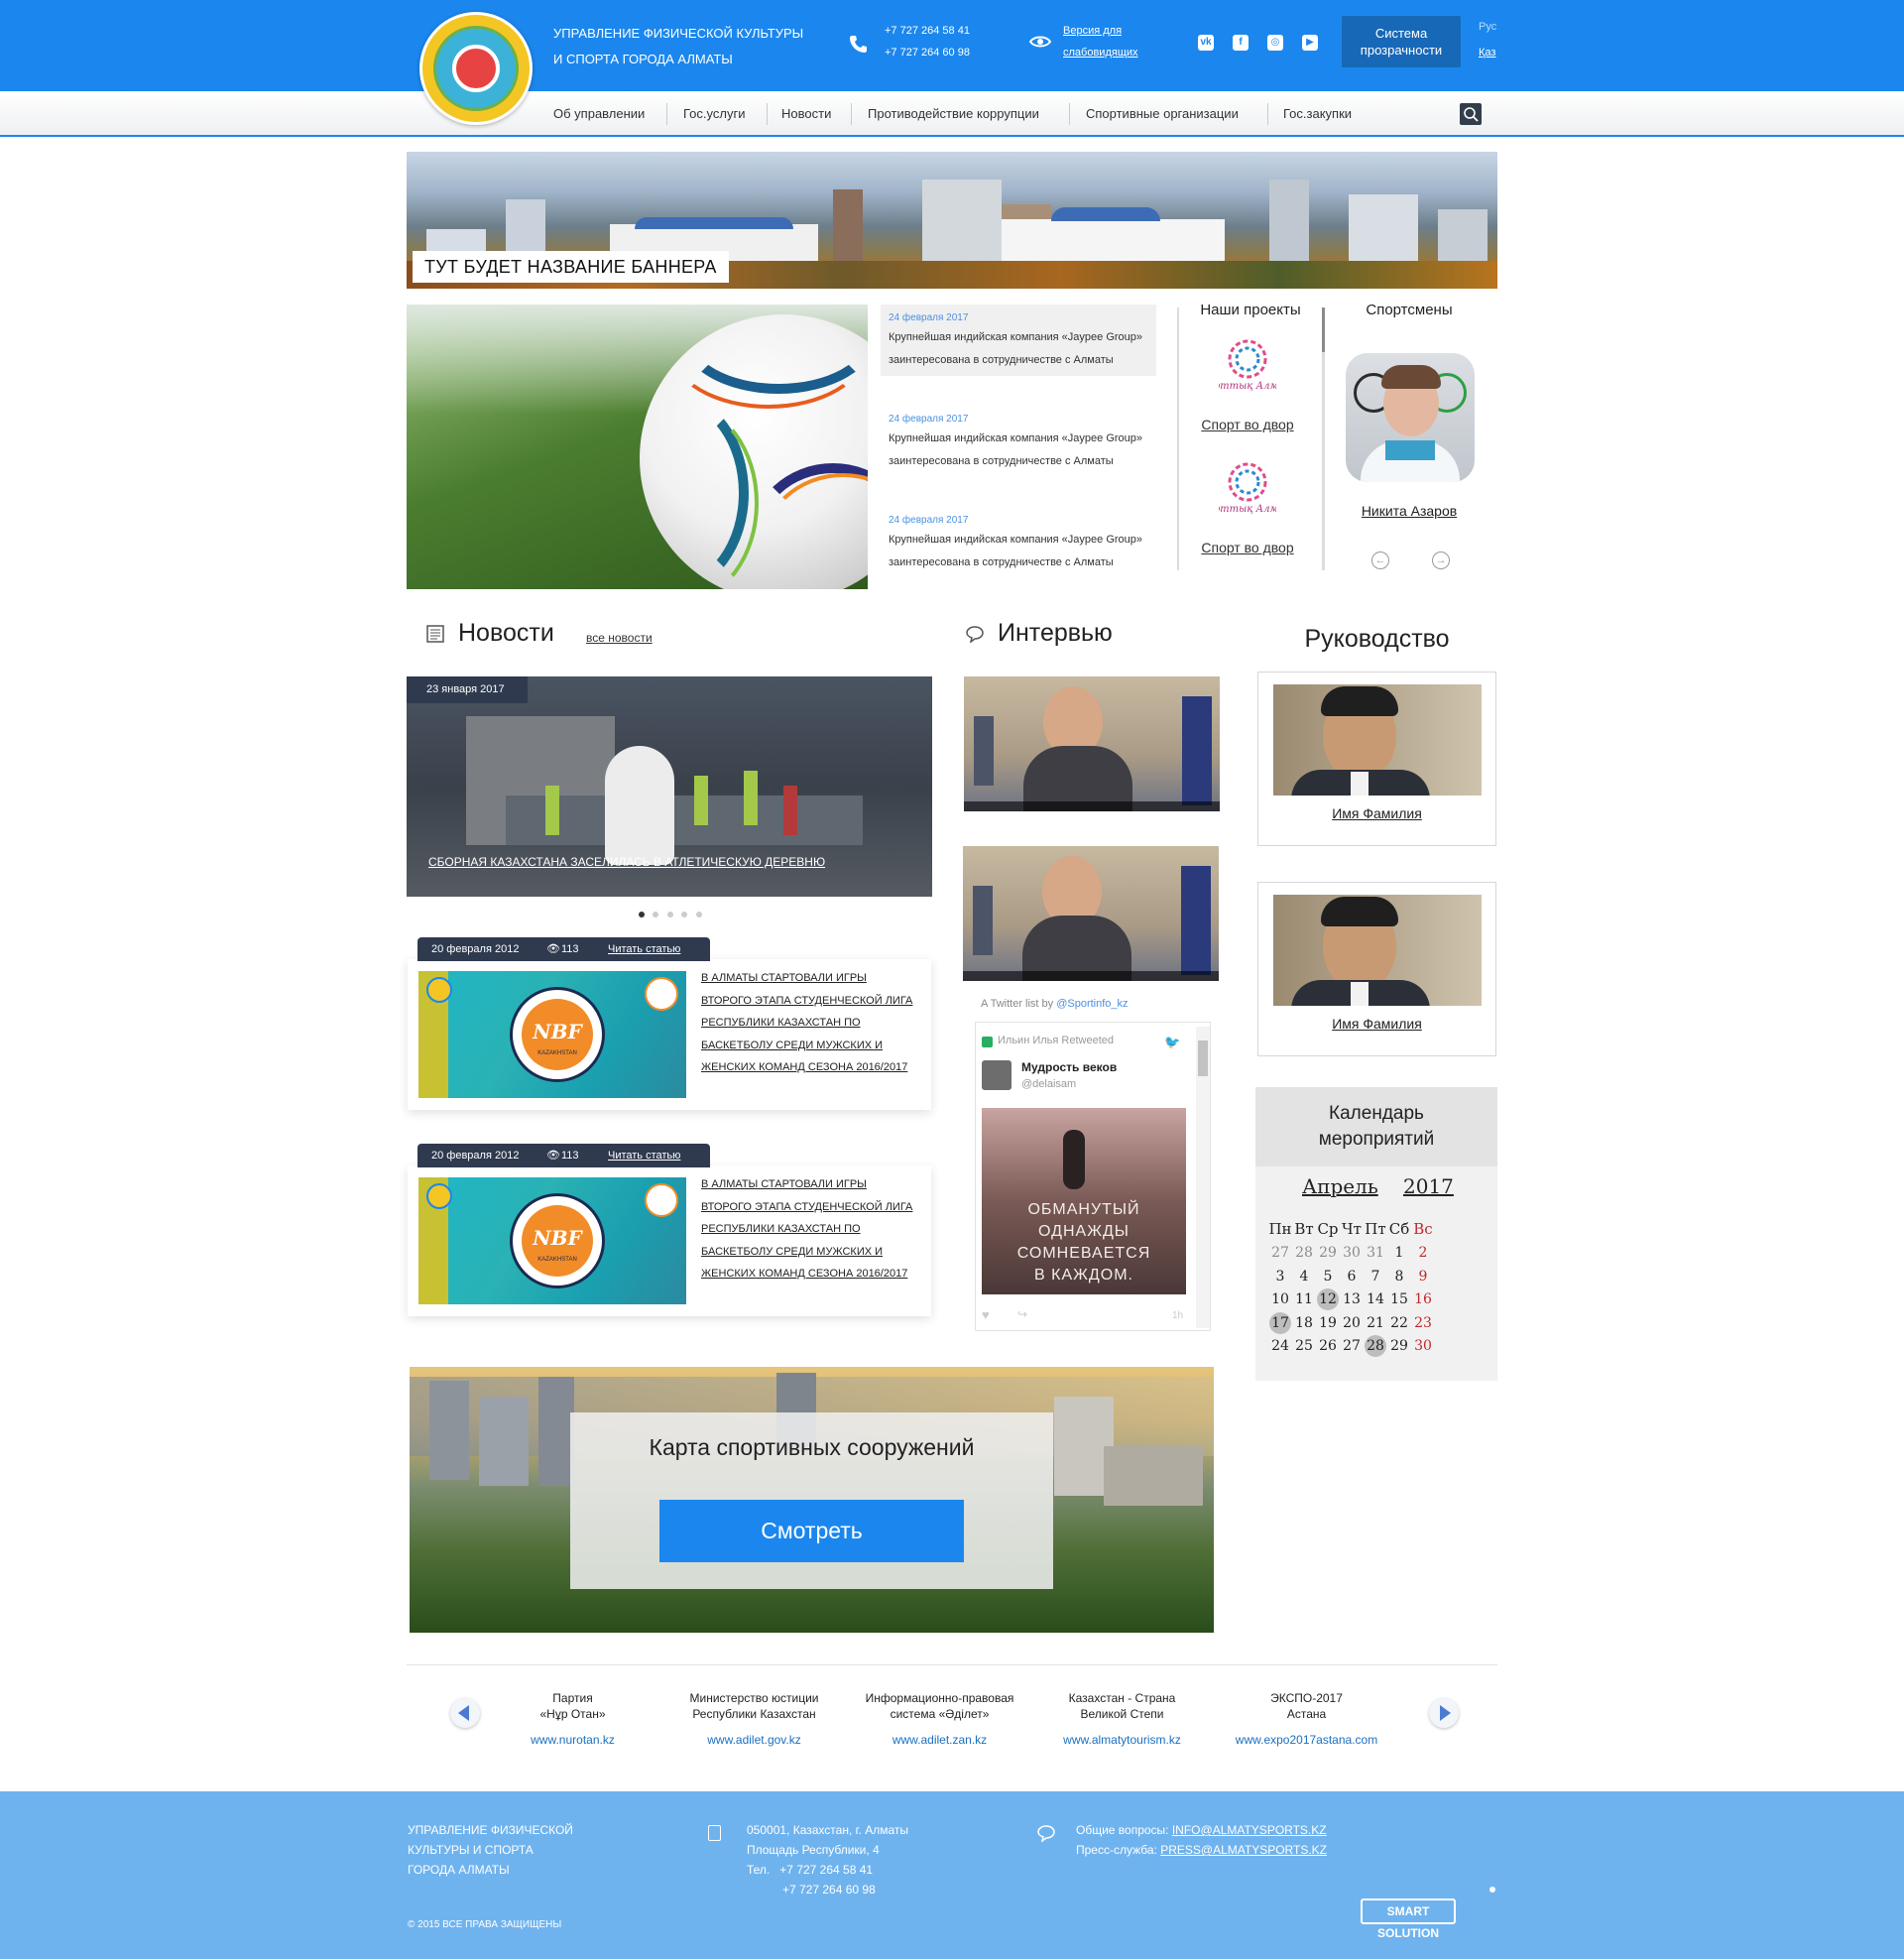 Image resolution: width=1904 pixels, height=1959 pixels. Describe the element at coordinates (475, 1156) in the screenshot. I see `article-date: 20 февраля 2012` at that location.